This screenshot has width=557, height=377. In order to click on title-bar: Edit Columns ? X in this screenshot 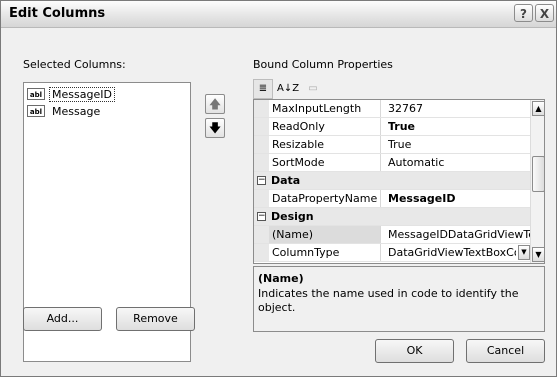, I will do `click(278, 14)`.